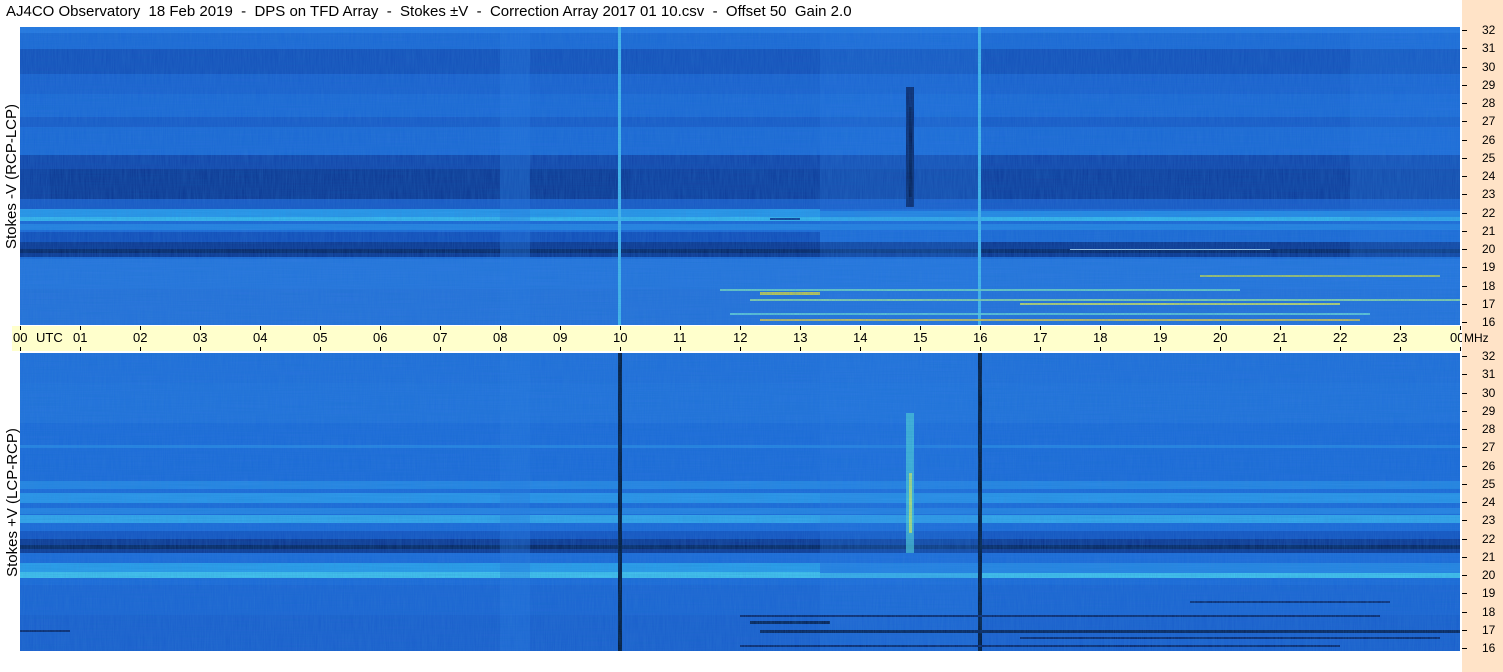 Image resolution: width=1503 pixels, height=672 pixels. Describe the element at coordinates (1280, 337) in the screenshot. I see `time-label: 21` at that location.